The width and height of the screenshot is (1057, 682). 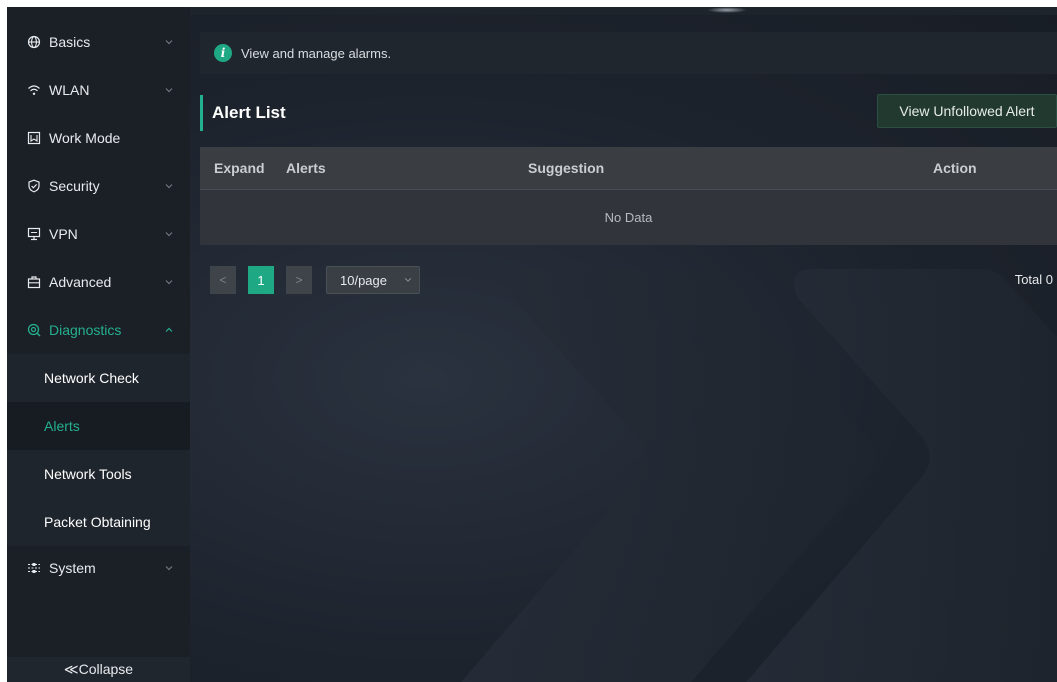 What do you see at coordinates (98, 42) in the screenshot?
I see `sidebar-item-basics: Basics` at bounding box center [98, 42].